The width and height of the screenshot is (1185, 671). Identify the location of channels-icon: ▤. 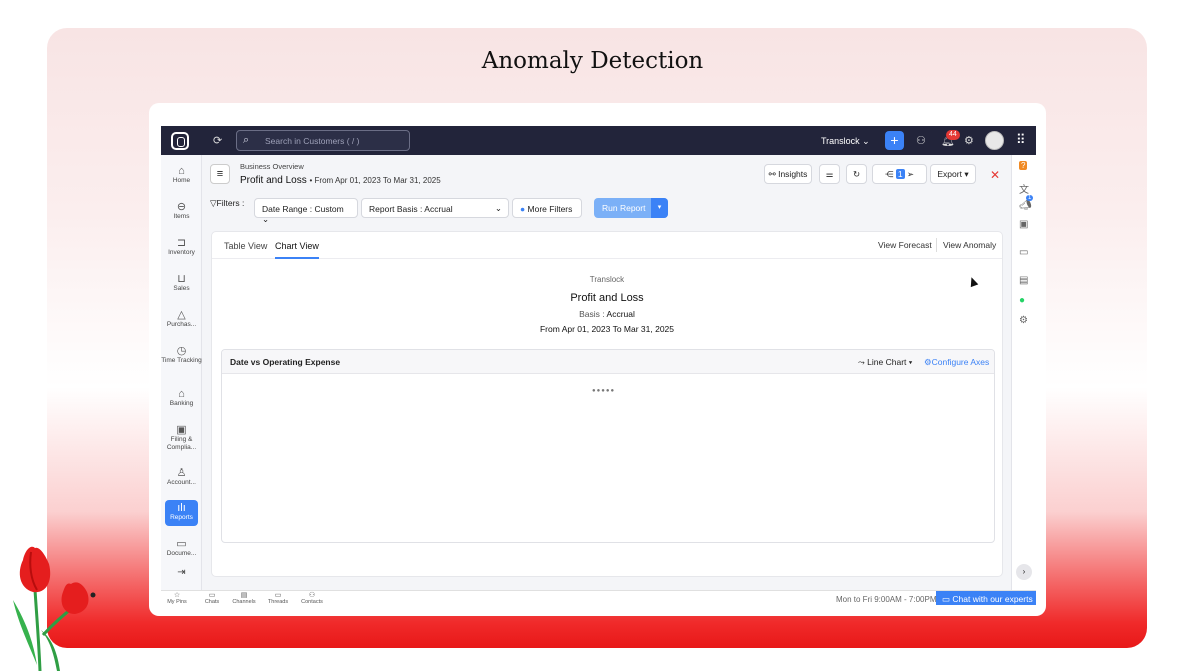
(244, 595).